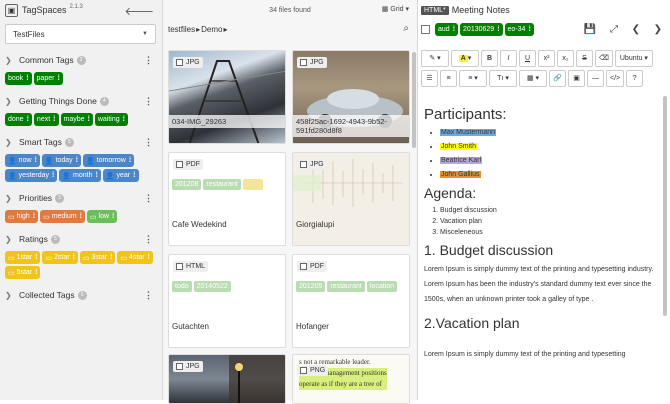 The height and width of the screenshot is (404, 670). What do you see at coordinates (111, 119) in the screenshot?
I see `tag-button: waiting ⁞` at bounding box center [111, 119].